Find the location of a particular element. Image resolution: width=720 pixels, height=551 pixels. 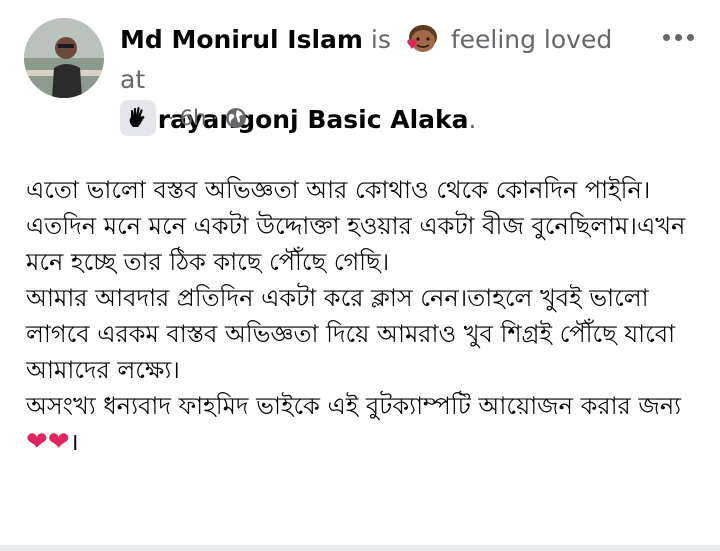

more-options-button is located at coordinates (678, 37).